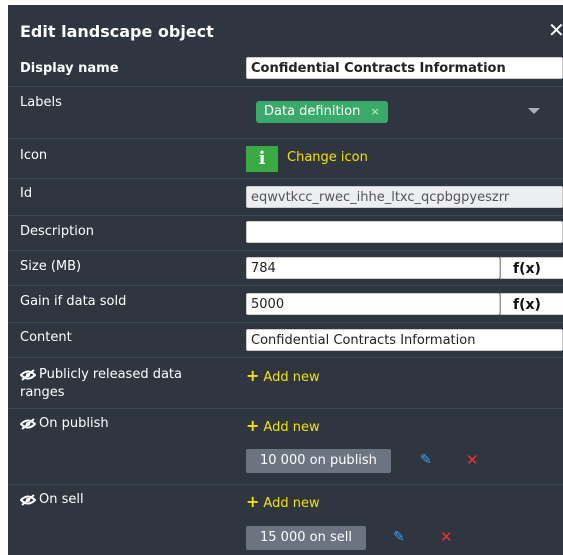 The image size is (563, 555). Describe the element at coordinates (262, 159) in the screenshot. I see `info-icon: i` at that location.